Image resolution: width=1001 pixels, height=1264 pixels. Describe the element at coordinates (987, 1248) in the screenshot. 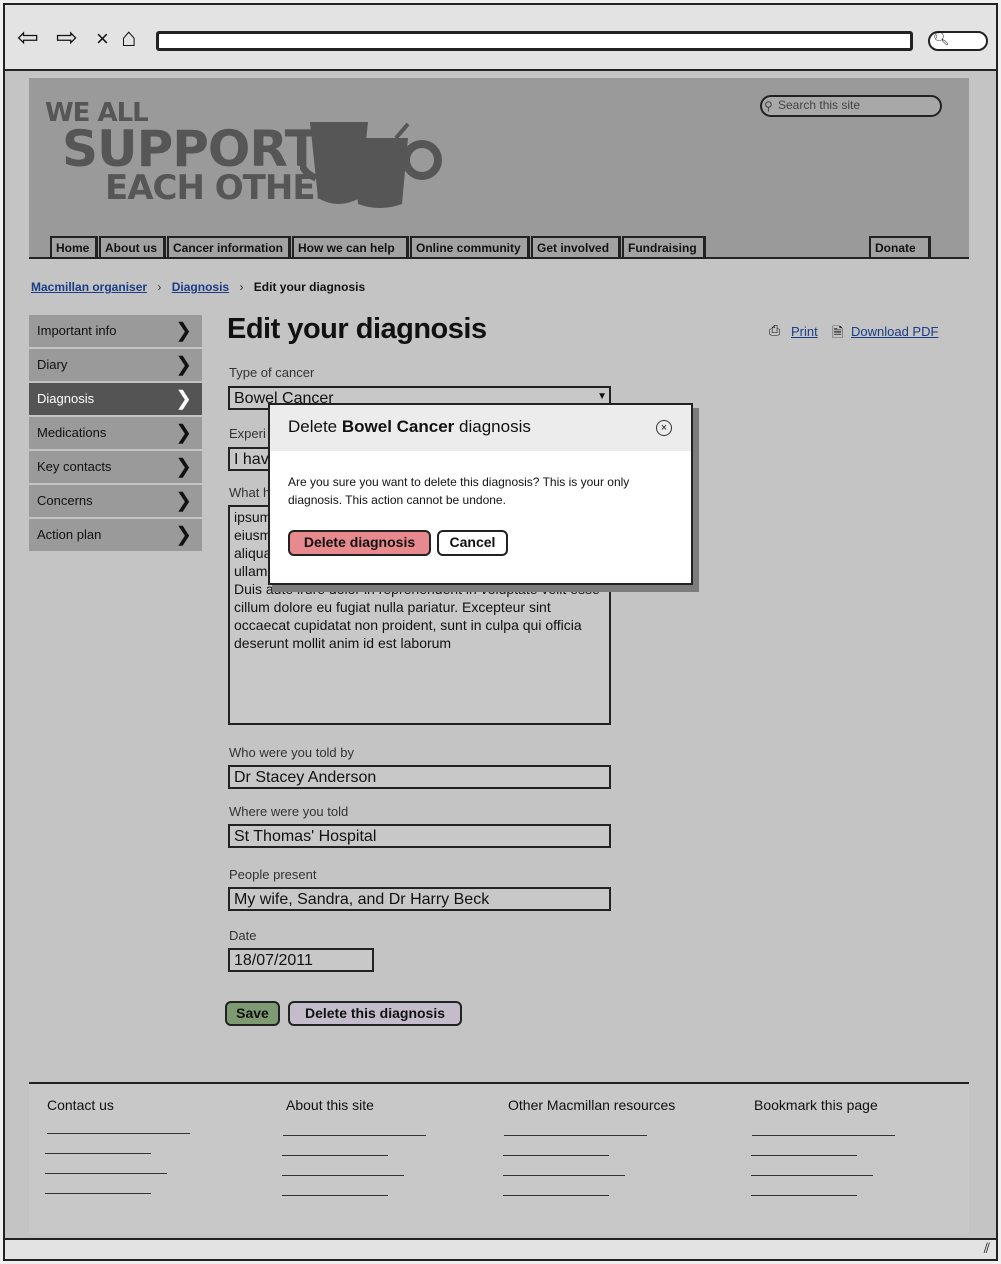

I see `resize-grip-icon: ⫽` at that location.